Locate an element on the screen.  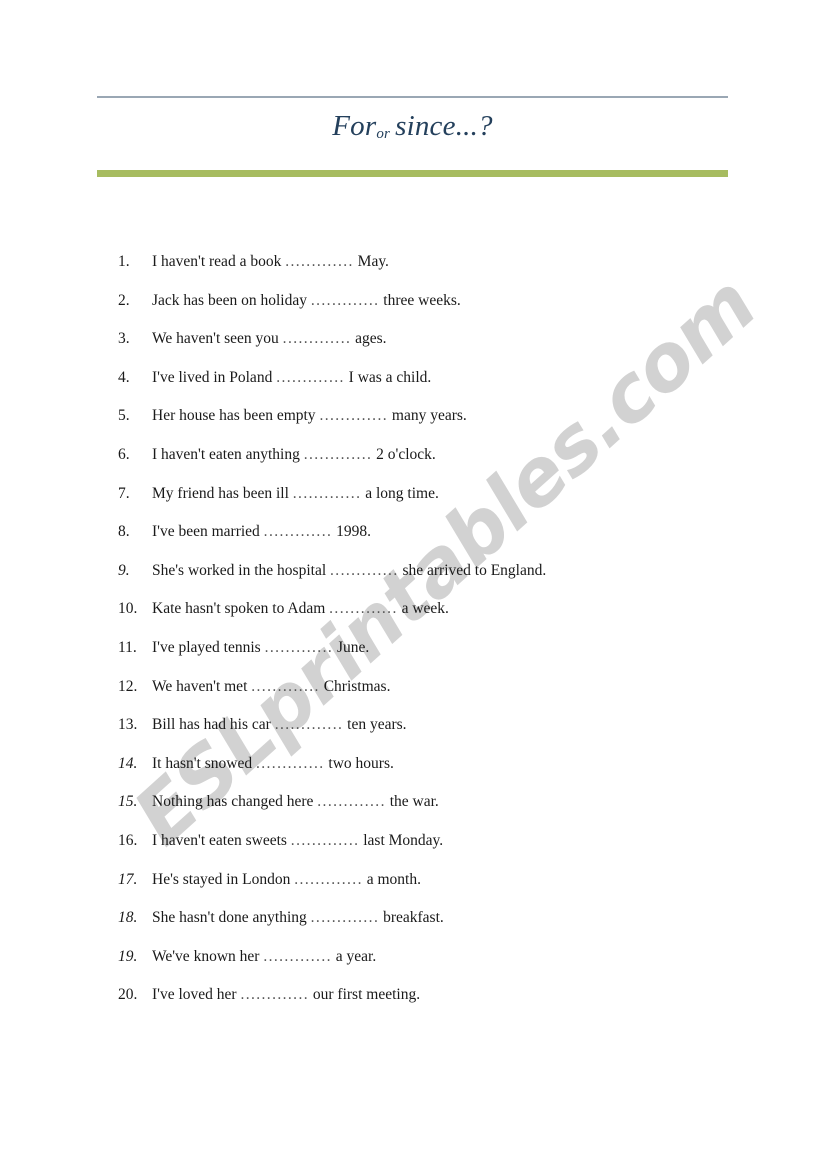
exercise-sentence-start: She hasn't done anything is located at coordinates (229, 918).